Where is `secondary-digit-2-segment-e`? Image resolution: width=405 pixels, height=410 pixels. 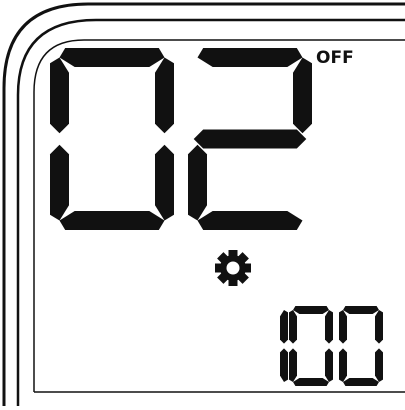
secondary-digit-2-segment-e is located at coordinates (343, 365).